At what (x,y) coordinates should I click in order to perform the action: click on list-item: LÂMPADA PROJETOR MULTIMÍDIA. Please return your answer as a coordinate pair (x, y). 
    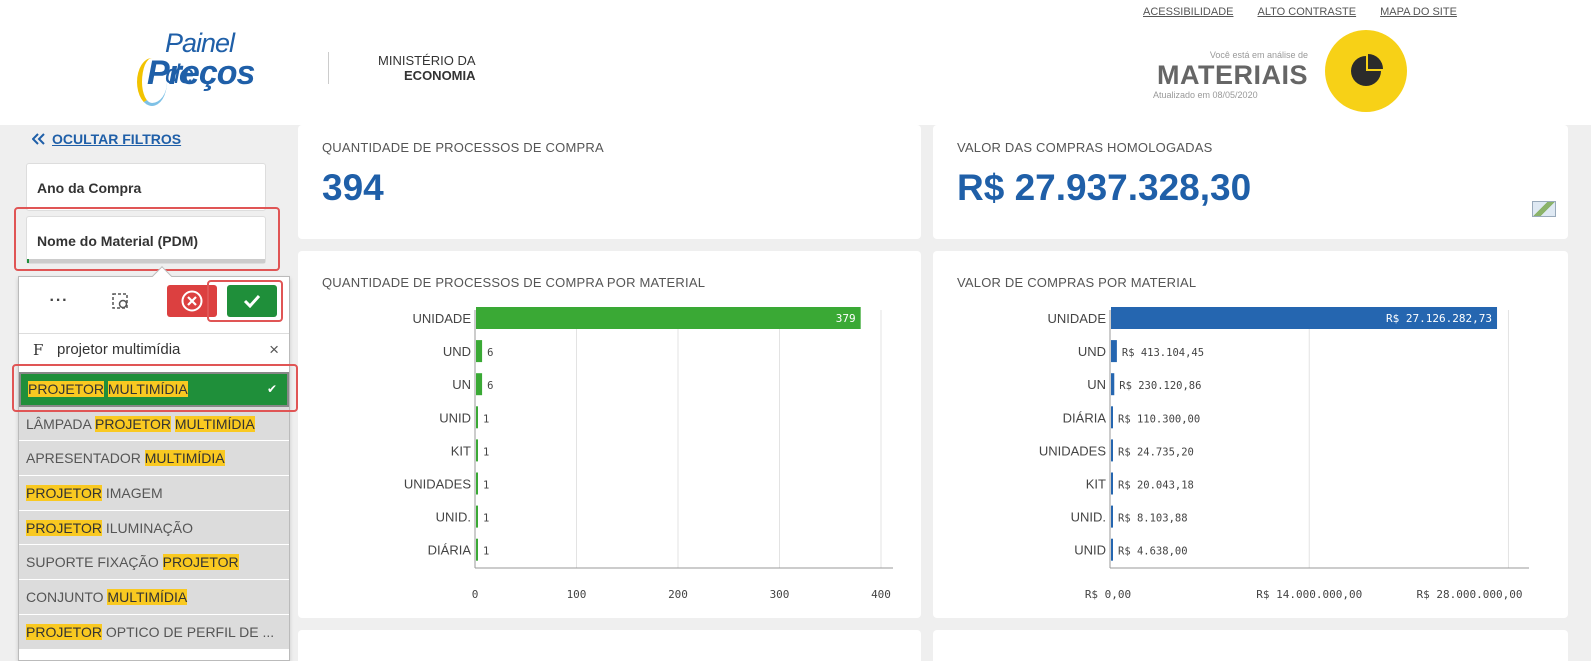
    Looking at the image, I should click on (154, 424).